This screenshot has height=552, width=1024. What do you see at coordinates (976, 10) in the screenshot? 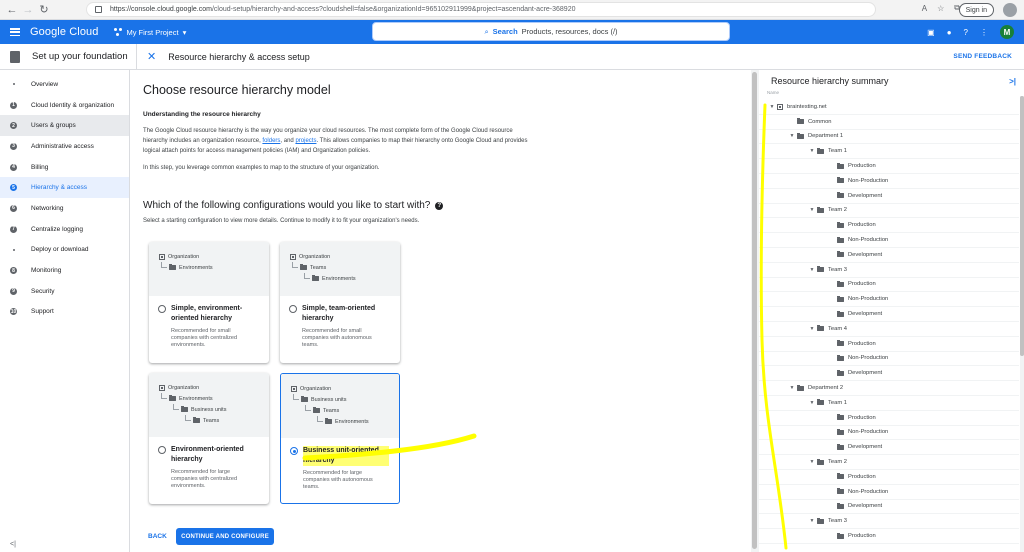
I see `signin-button: Sign in` at bounding box center [976, 10].